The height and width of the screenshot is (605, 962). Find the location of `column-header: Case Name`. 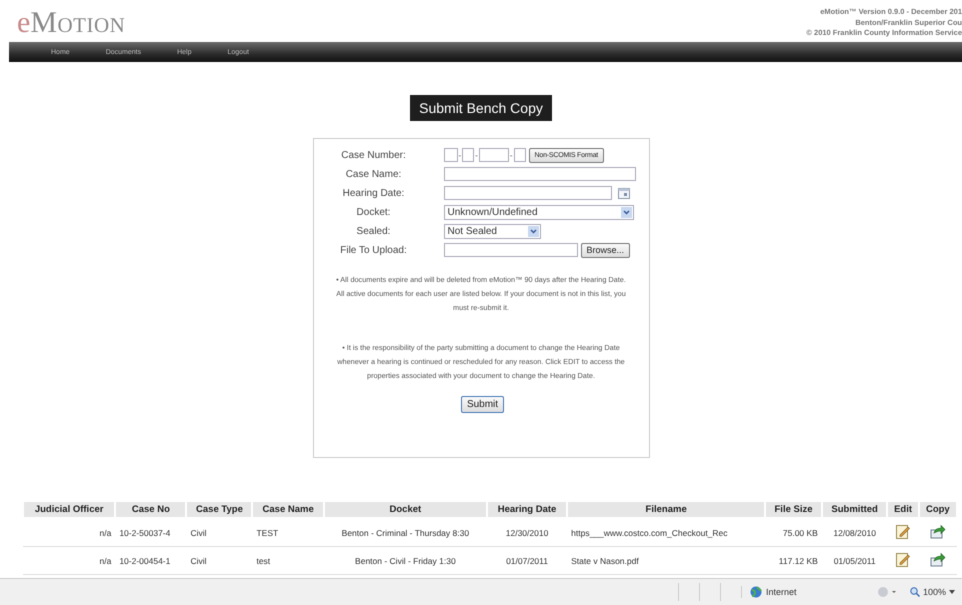

column-header: Case Name is located at coordinates (288, 509).